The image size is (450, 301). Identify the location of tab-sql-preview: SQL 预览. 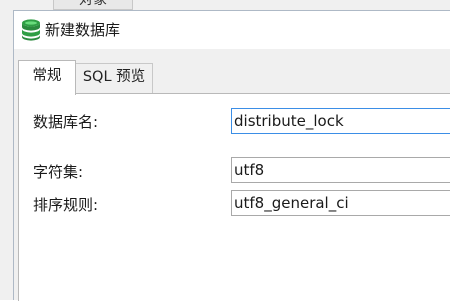
(114, 78).